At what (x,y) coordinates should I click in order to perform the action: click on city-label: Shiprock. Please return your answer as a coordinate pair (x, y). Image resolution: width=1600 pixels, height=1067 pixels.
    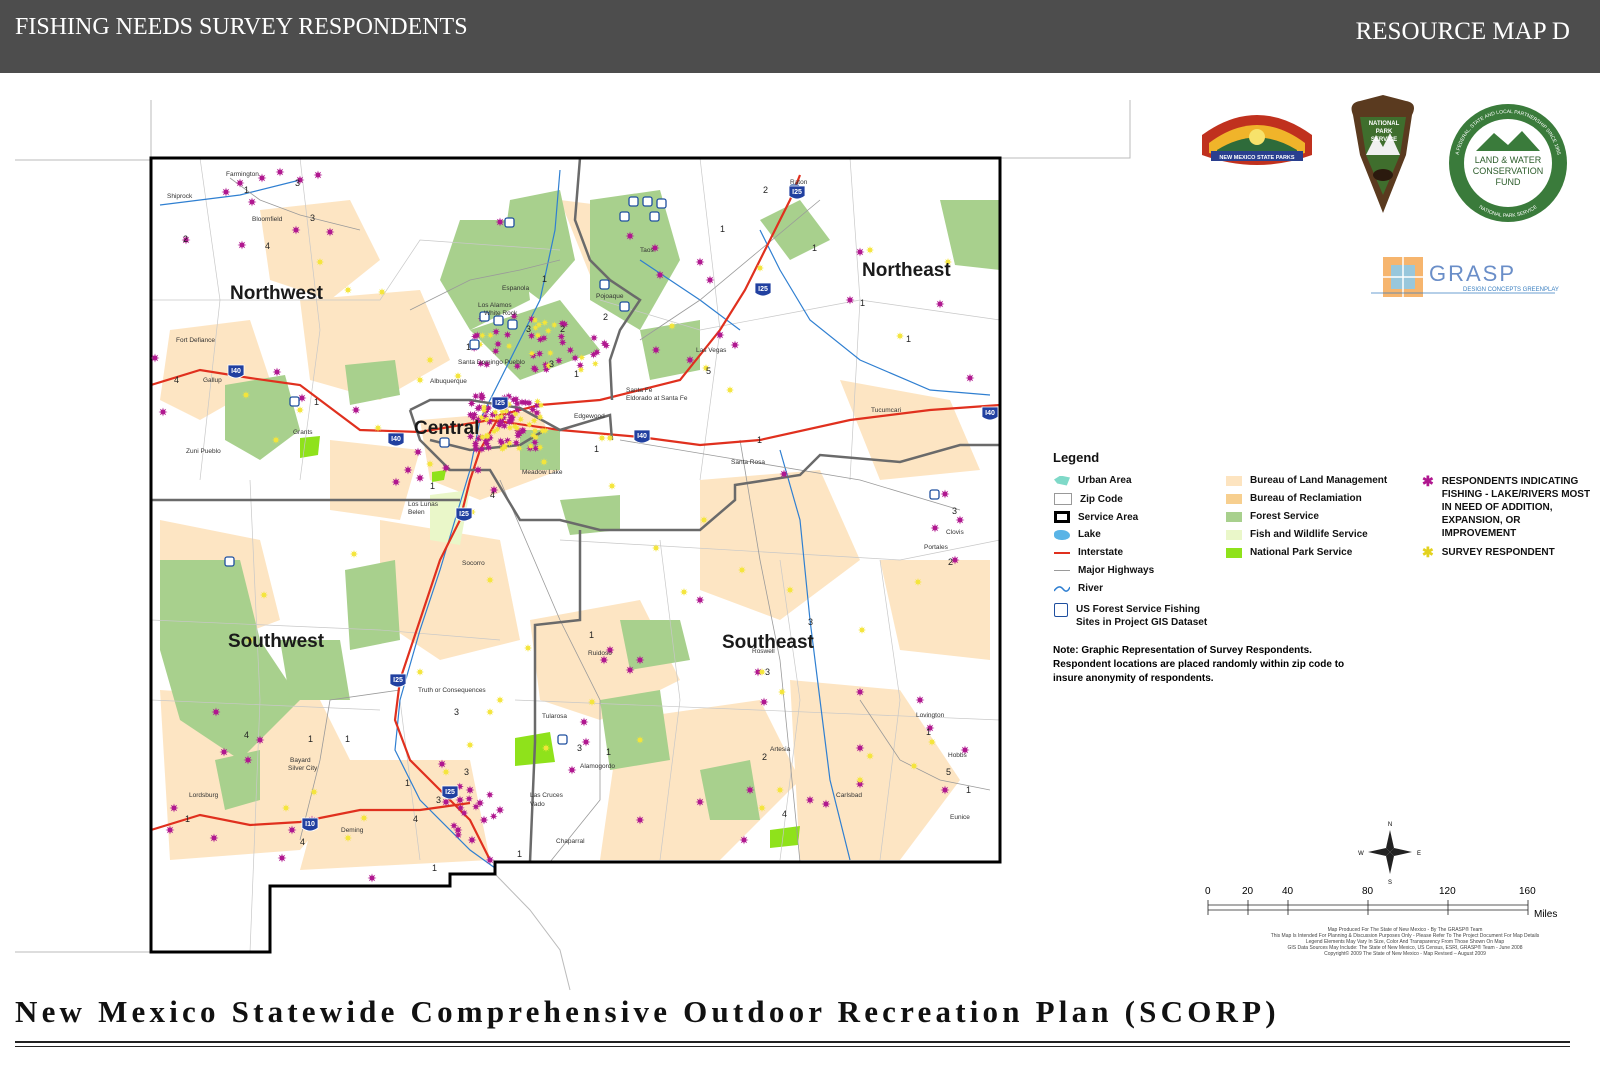
    Looking at the image, I should click on (180, 196).